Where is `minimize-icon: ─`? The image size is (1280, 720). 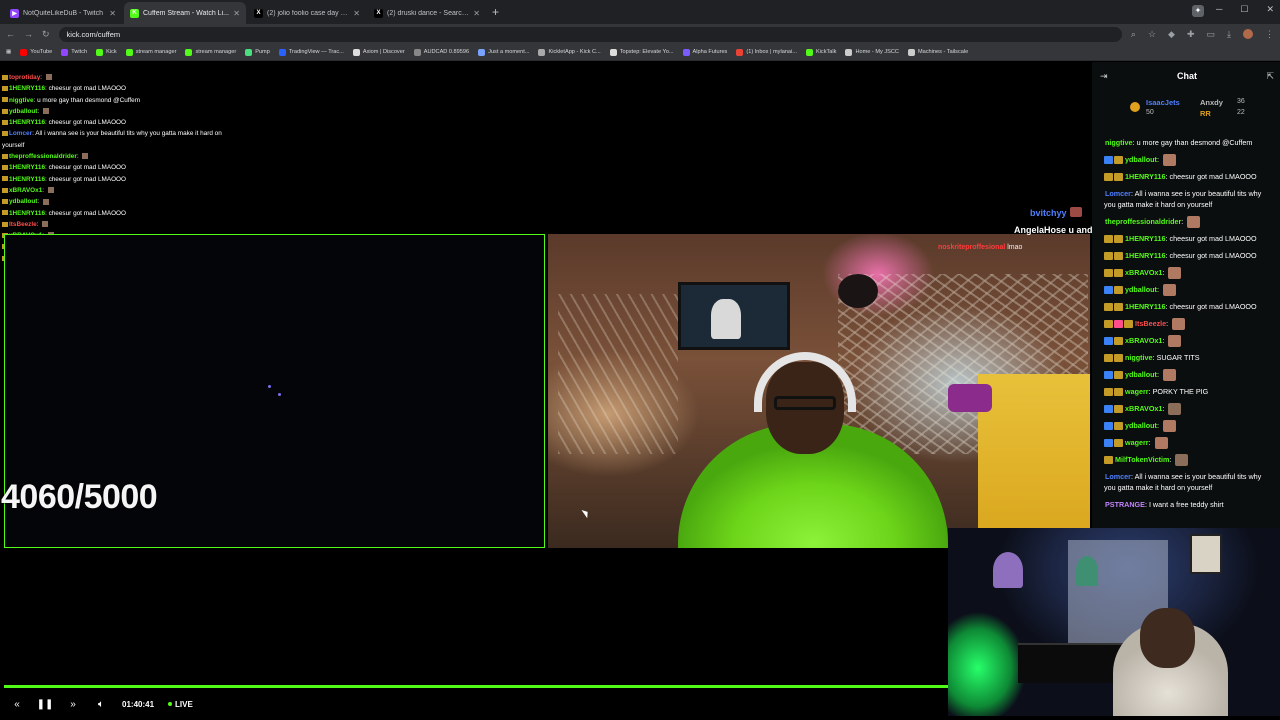
minimize-icon: ─ is located at coordinates (1219, 9).